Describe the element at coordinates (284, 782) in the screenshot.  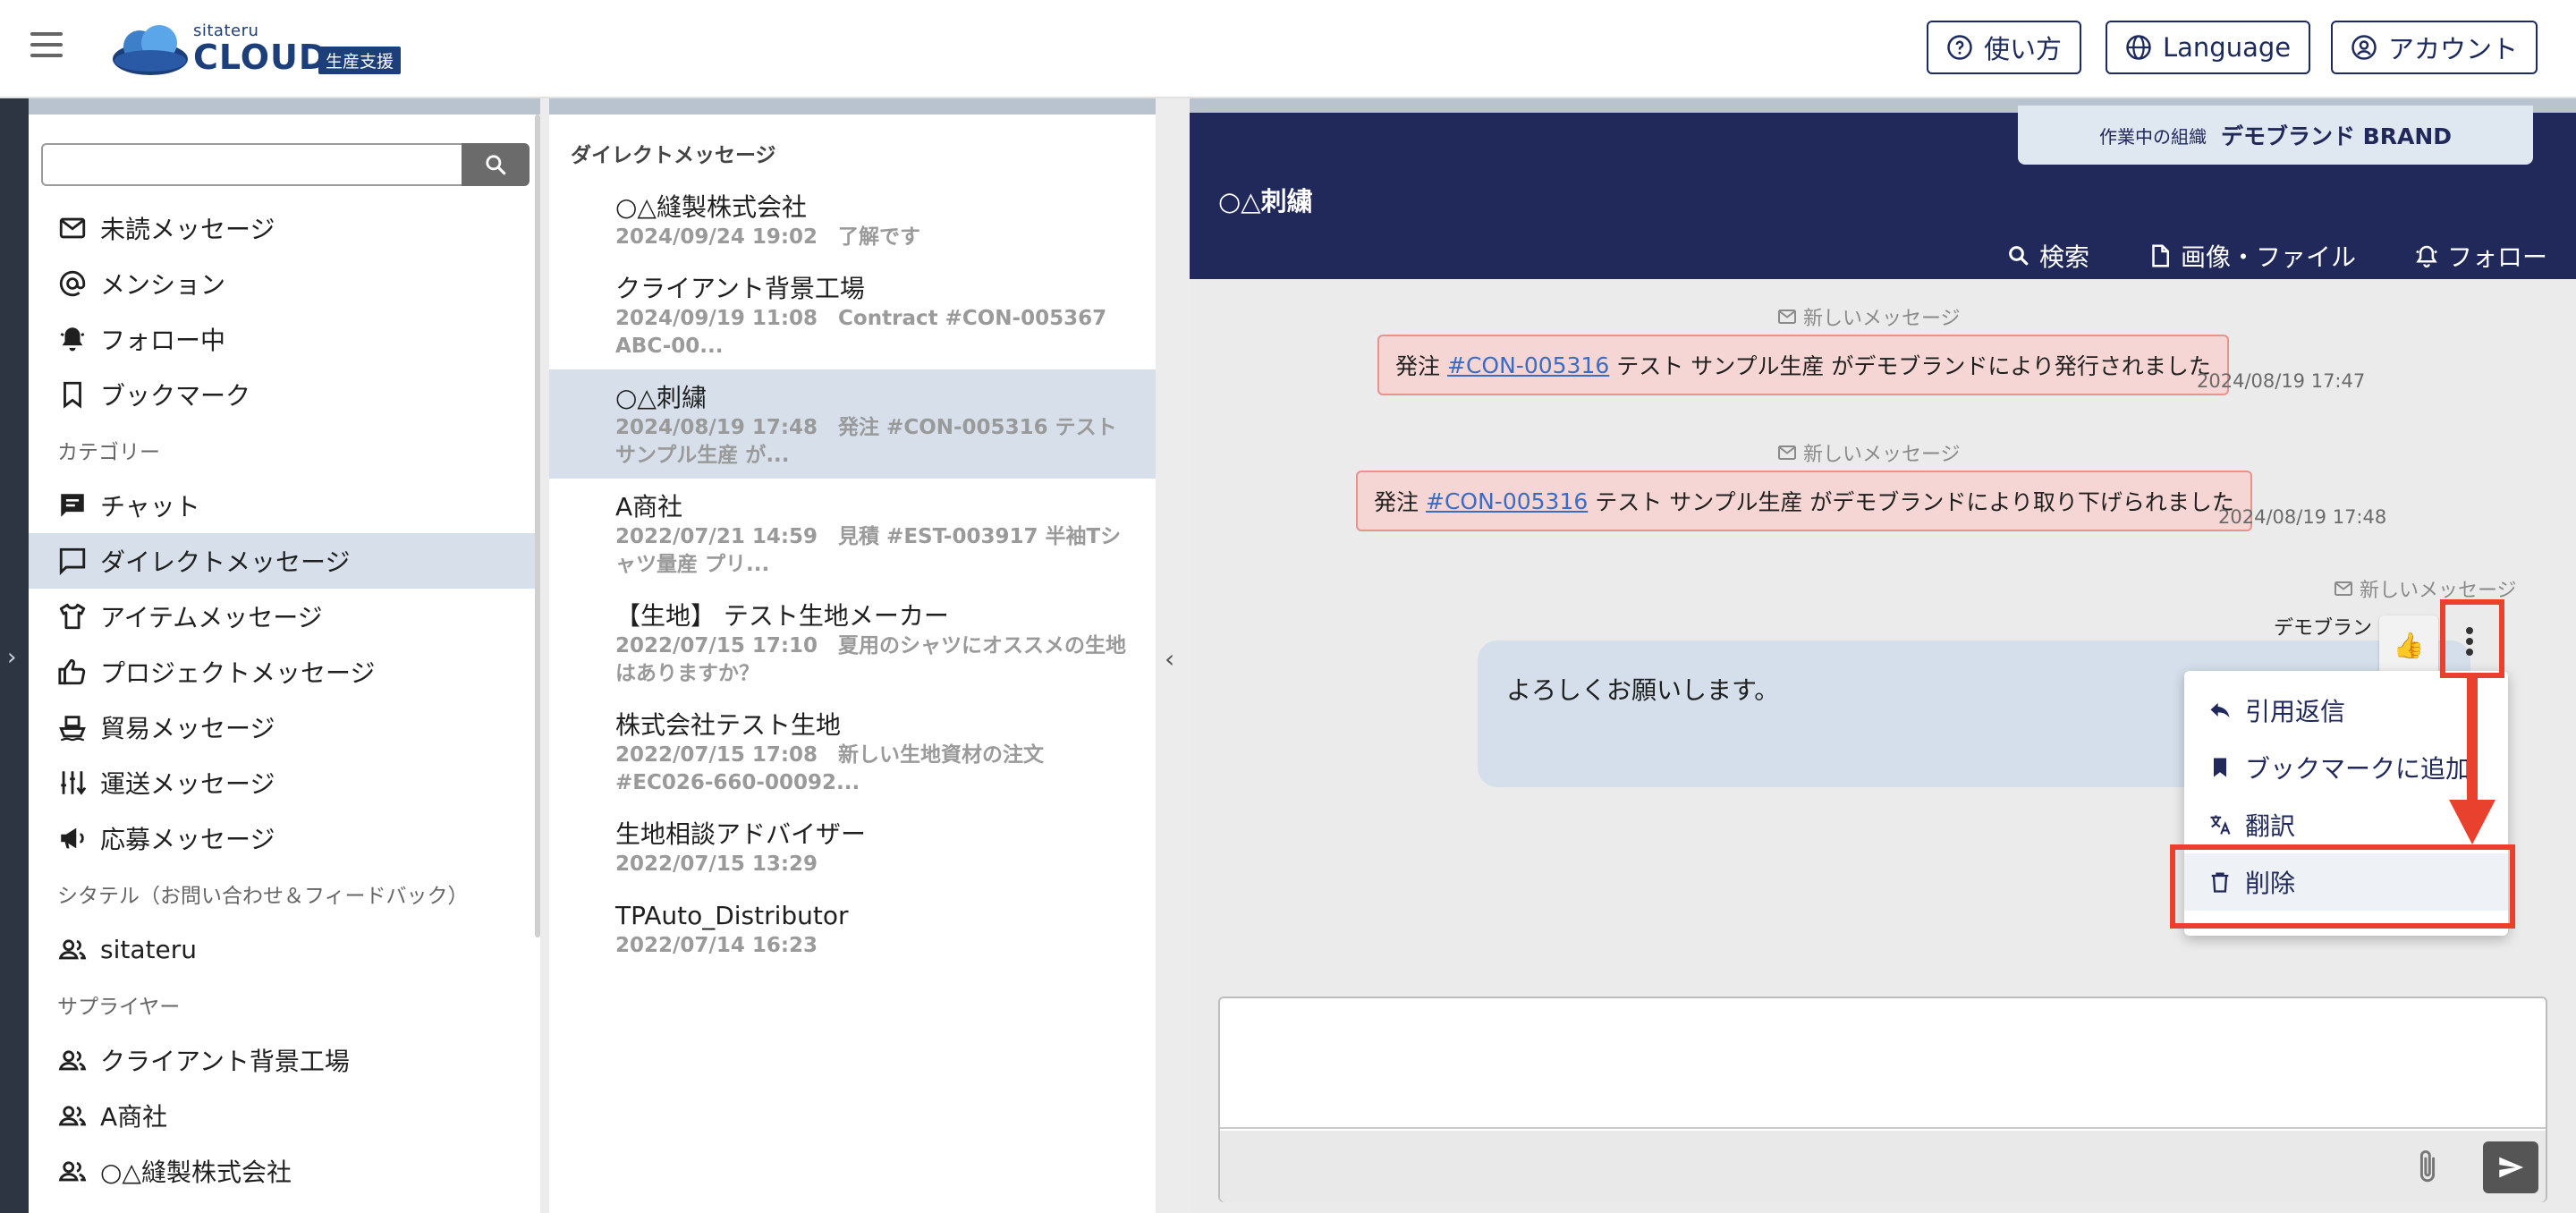
I see `sidebar-item-transport-message: 運送メッセージ` at that location.